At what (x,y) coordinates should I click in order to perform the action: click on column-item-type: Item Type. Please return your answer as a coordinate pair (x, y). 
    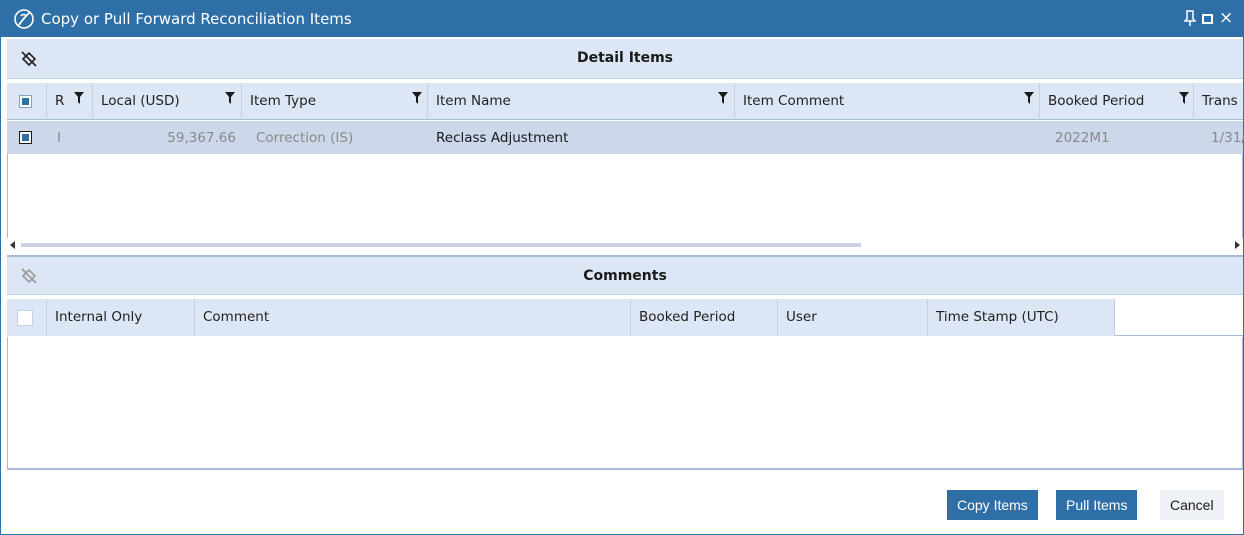
    Looking at the image, I should click on (335, 101).